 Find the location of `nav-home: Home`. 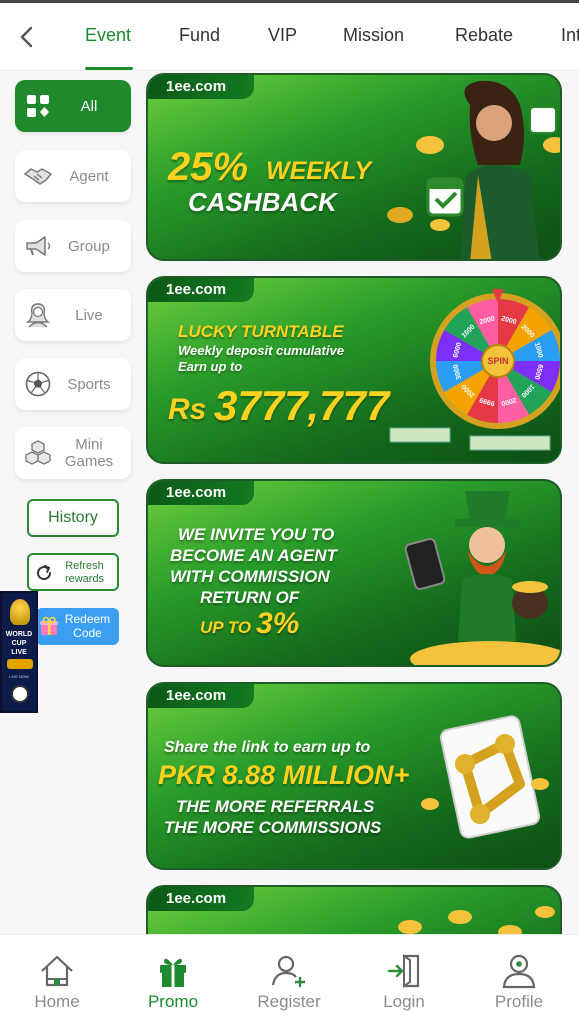

nav-home: Home is located at coordinates (57, 979).